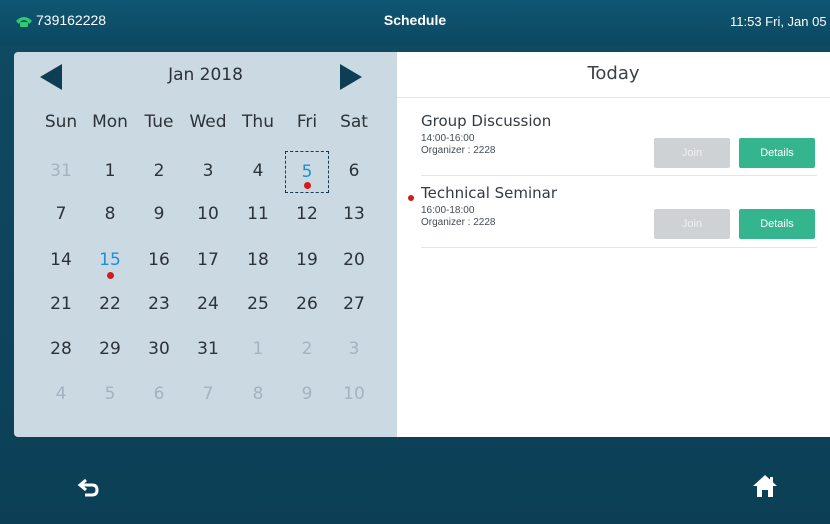 The width and height of the screenshot is (830, 524). What do you see at coordinates (350, 77) in the screenshot?
I see `next-month-icon` at bounding box center [350, 77].